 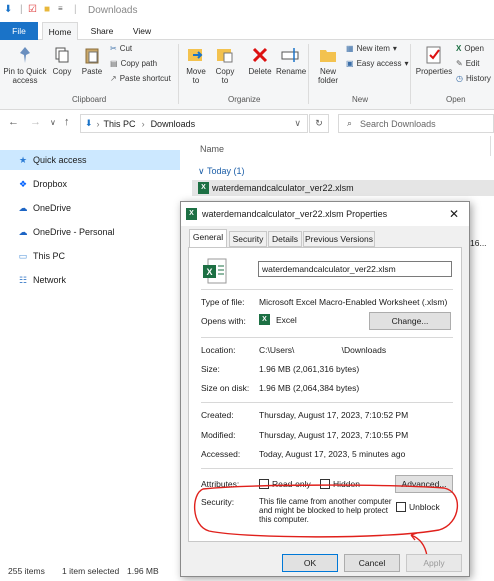 What do you see at coordinates (19, 31) in the screenshot?
I see `tab-file: File` at bounding box center [19, 31].